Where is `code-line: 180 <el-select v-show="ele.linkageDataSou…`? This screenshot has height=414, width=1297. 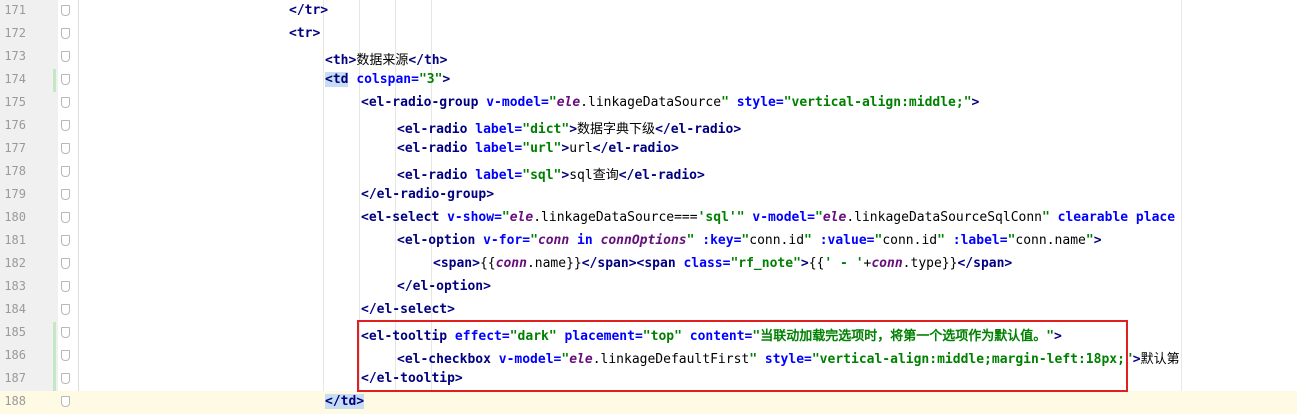 code-line: 180 <el-select v-show="ele.linkageDataSou… is located at coordinates (648, 218).